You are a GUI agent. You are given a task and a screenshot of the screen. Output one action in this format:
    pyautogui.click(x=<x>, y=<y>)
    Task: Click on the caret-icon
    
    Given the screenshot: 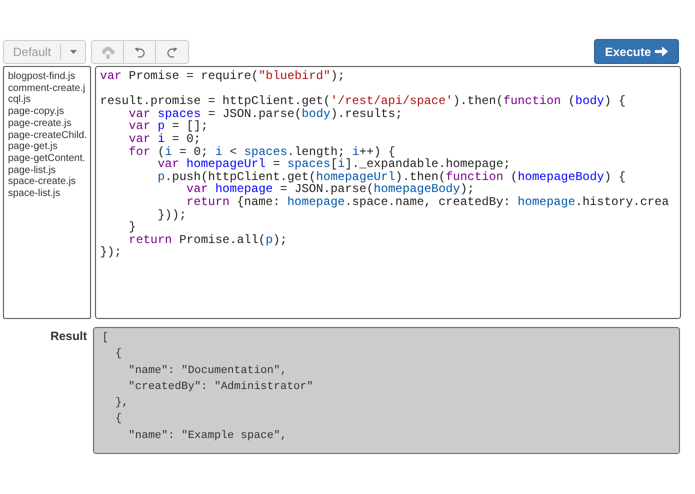 What is the action you would take?
    pyautogui.click(x=73, y=52)
    